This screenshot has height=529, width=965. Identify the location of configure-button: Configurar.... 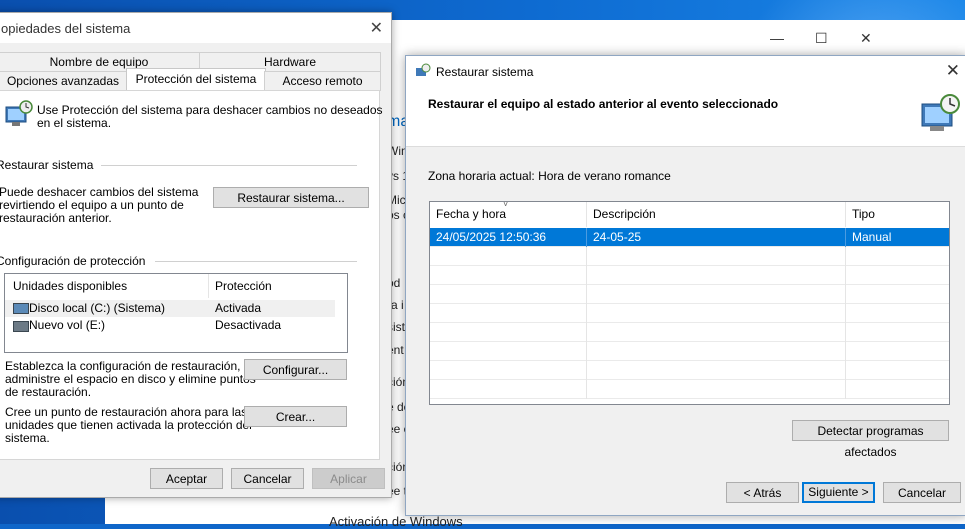
(295, 369).